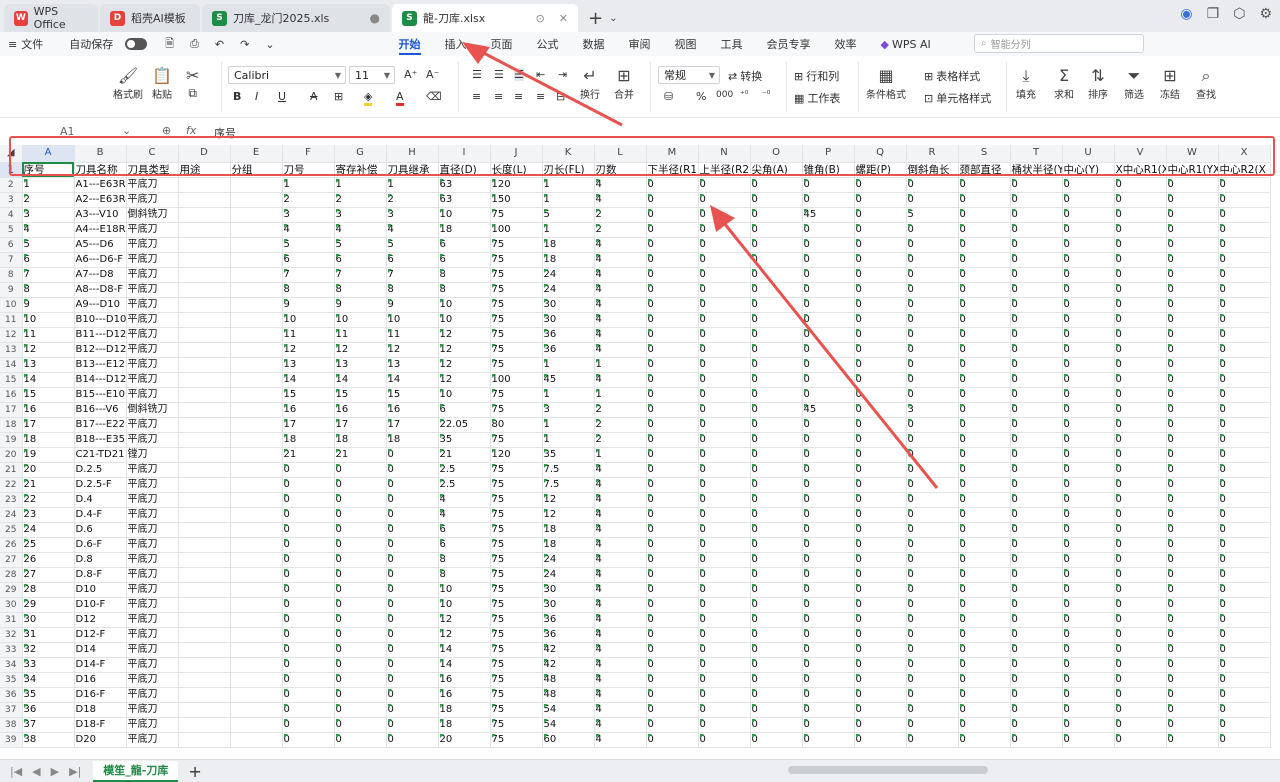 The image size is (1280, 782). What do you see at coordinates (100, 154) in the screenshot?
I see `column-header-B: B` at bounding box center [100, 154].